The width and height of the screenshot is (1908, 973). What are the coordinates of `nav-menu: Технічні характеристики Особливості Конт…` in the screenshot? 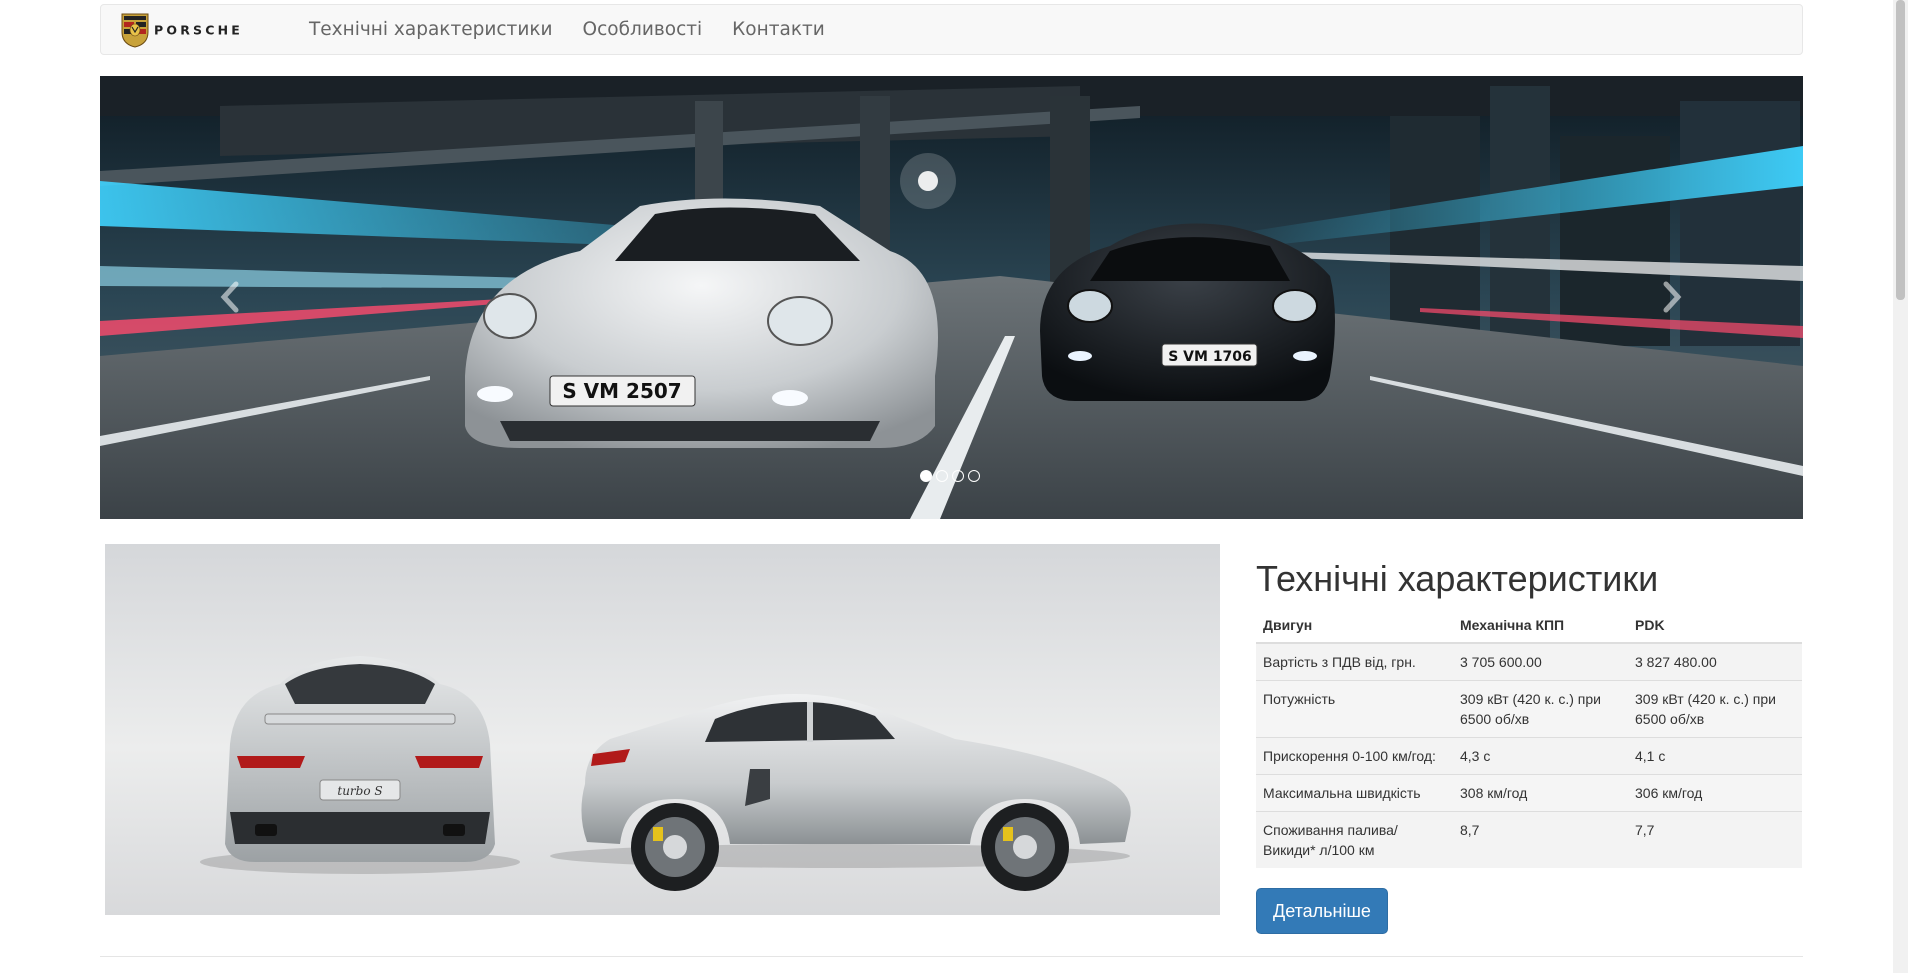 It's located at (567, 29).